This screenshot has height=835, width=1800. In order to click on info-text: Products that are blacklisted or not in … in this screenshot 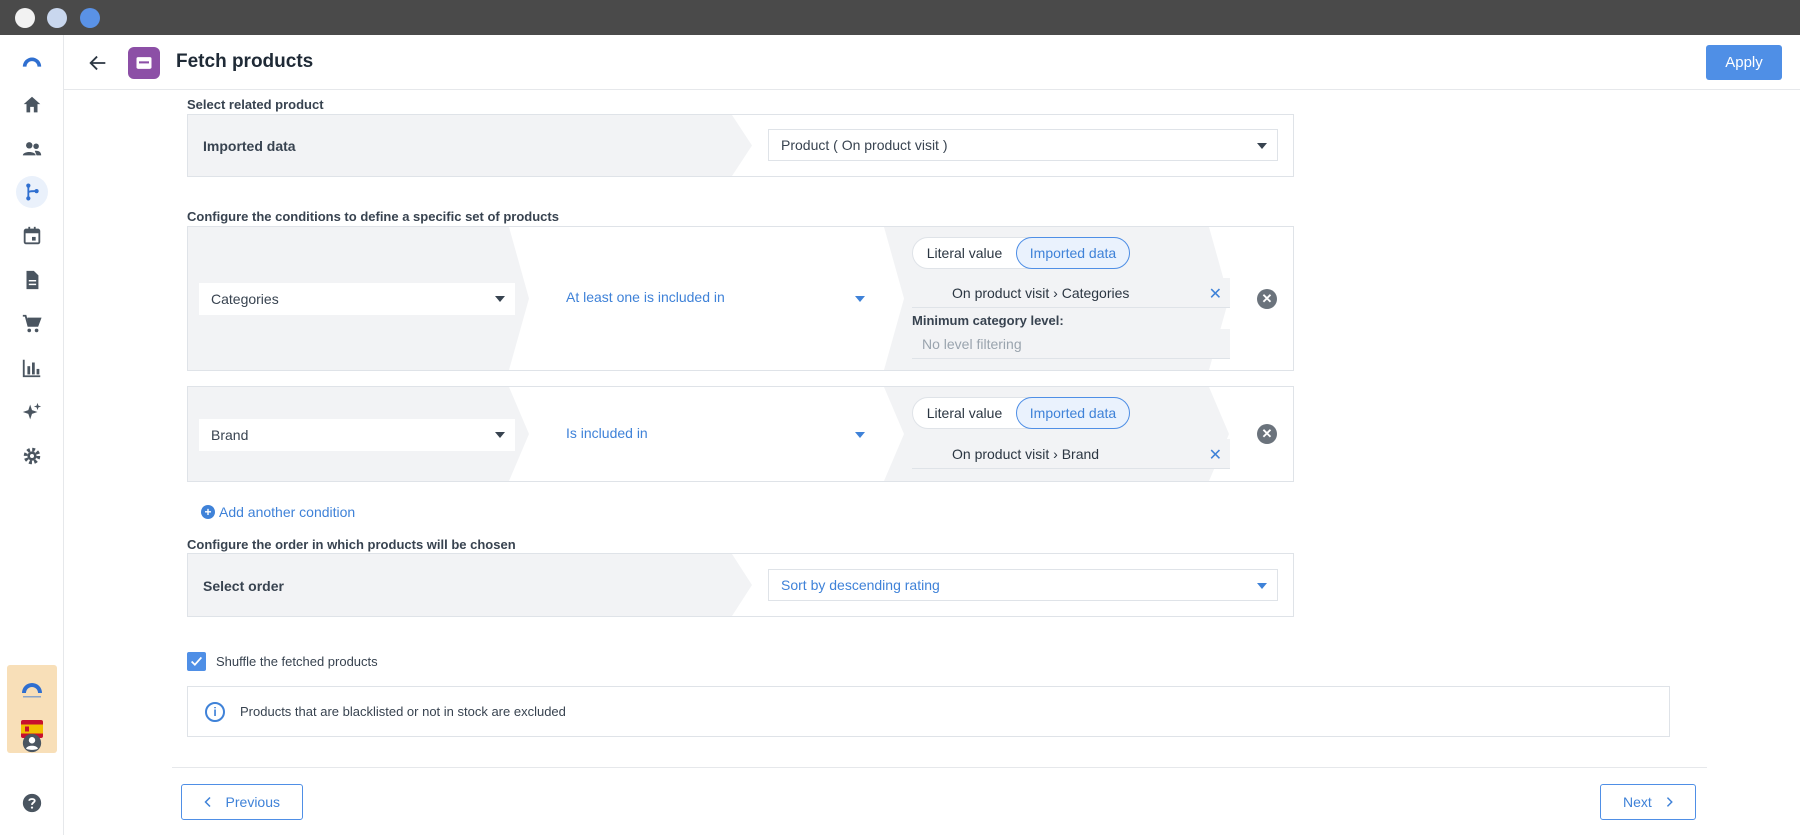, I will do `click(403, 711)`.